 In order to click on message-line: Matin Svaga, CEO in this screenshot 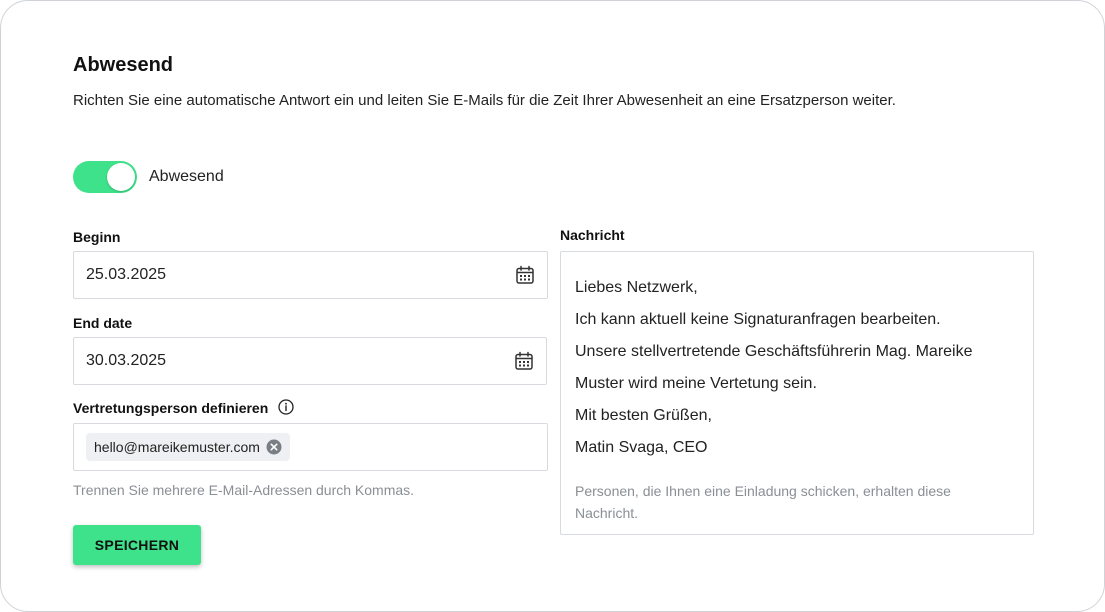, I will do `click(641, 447)`.